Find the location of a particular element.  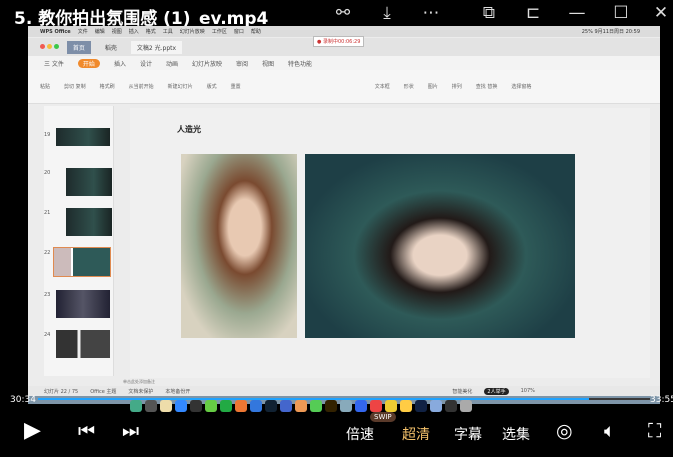

recording-indicator: ● 录制中00:06:29 is located at coordinates (339, 41).